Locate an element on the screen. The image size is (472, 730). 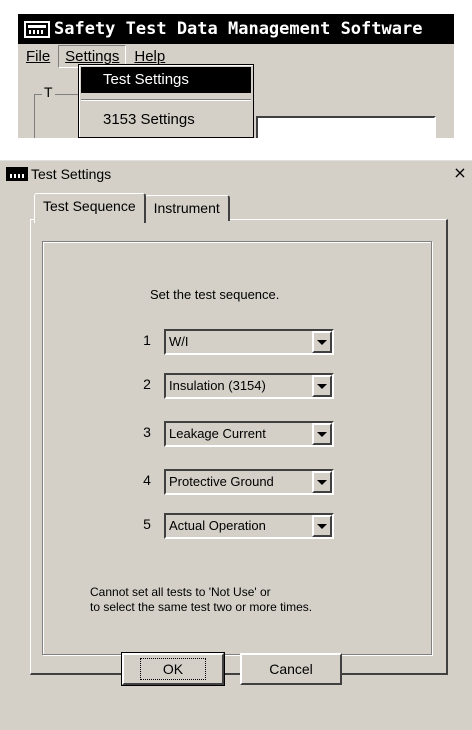
app-title-bar: Safety Test Data Management Software is located at coordinates (236, 29).